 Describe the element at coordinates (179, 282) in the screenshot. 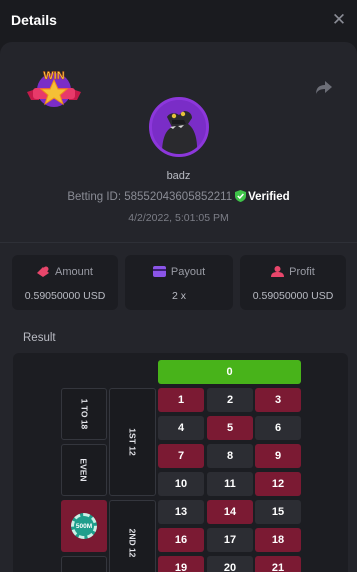

I see `stat-payout: Payout 2 x` at that location.